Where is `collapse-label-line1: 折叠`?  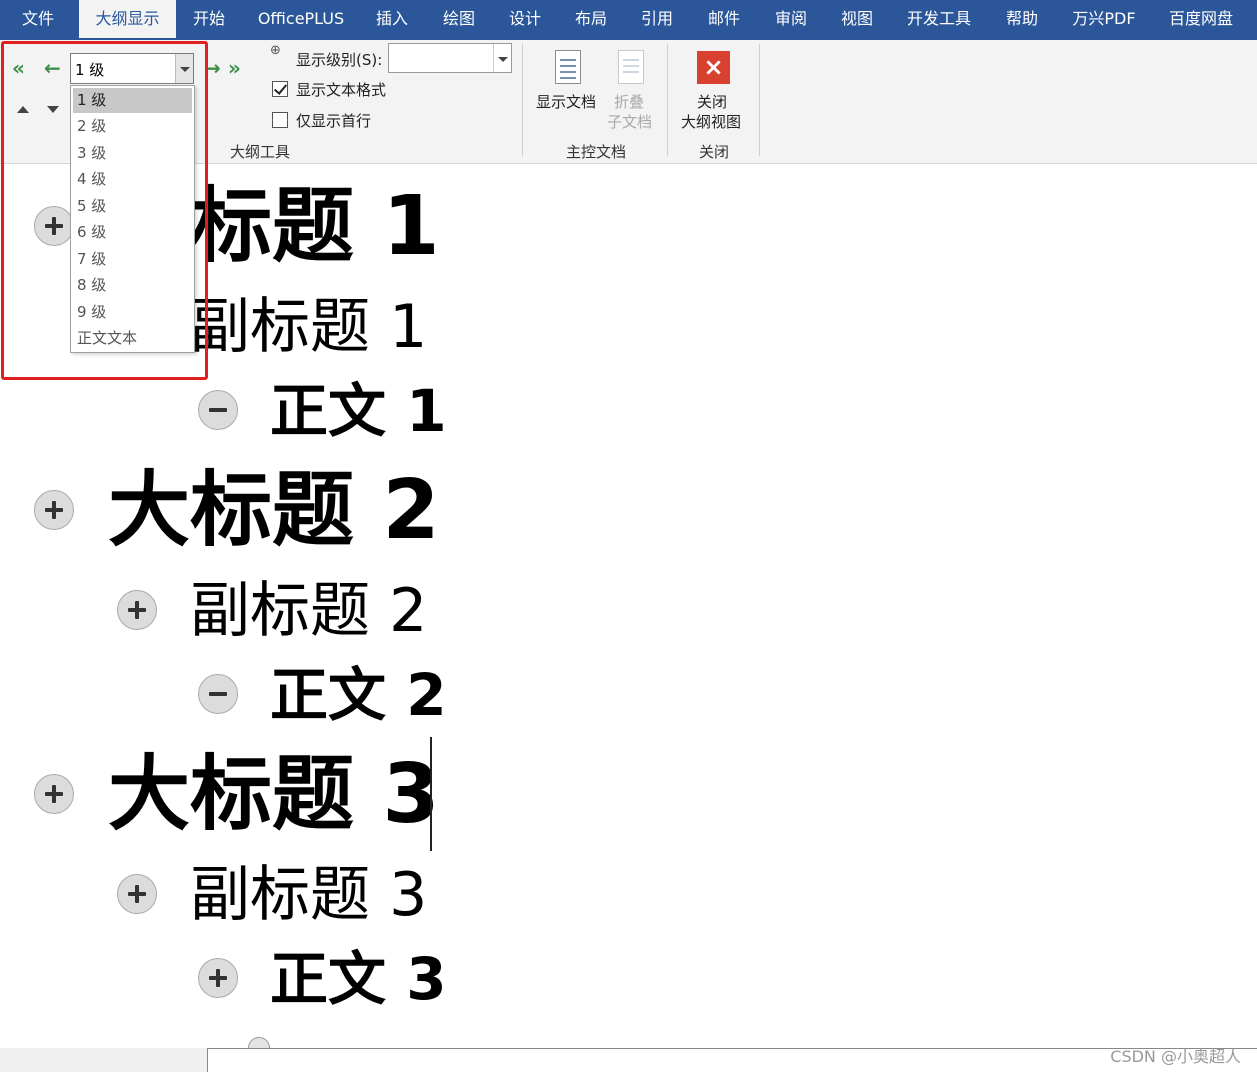
collapse-label-line1: 折叠 is located at coordinates (629, 102).